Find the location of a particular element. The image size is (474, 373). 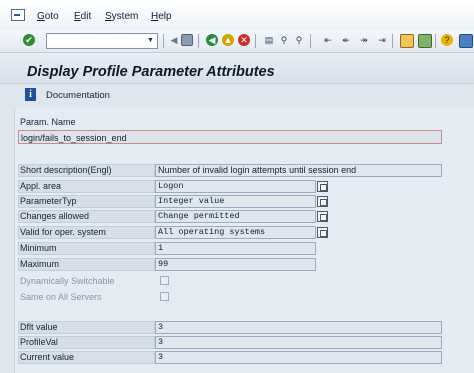

menu-system-label: ystem is located at coordinates (125, 16).